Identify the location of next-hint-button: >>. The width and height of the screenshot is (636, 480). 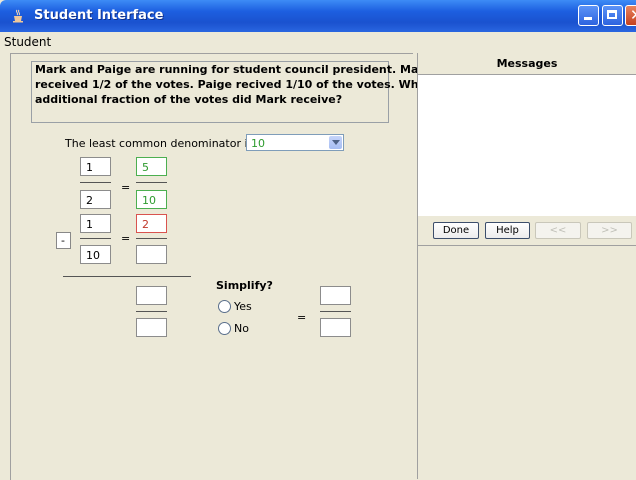
(609, 230).